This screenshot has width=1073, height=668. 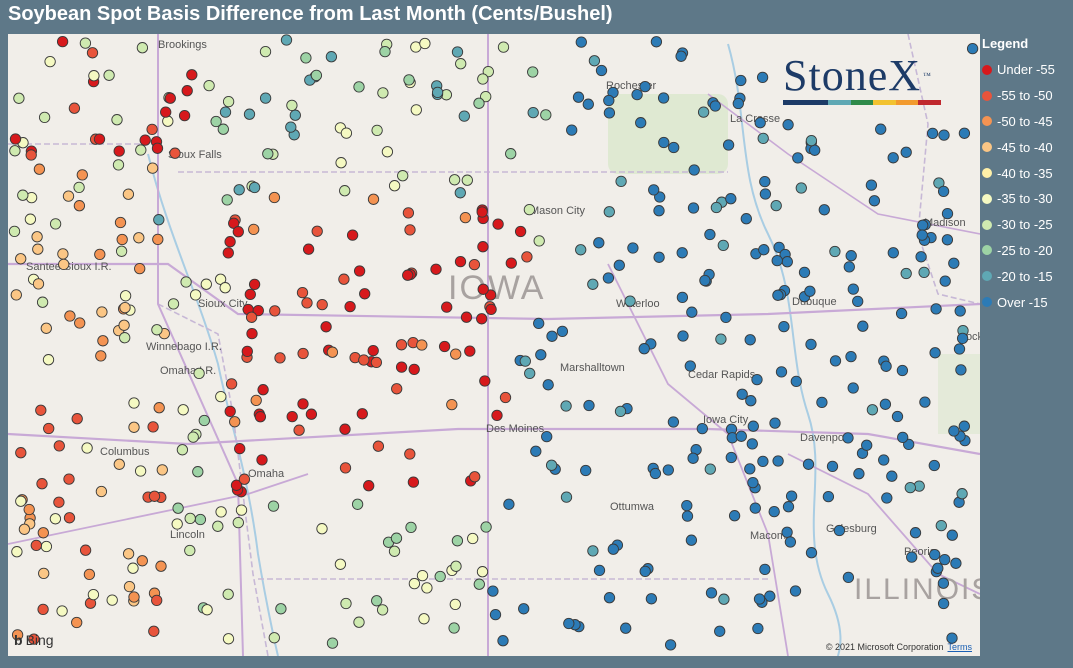 What do you see at coordinates (1027, 276) in the screenshot?
I see `legend-item: -20 to -15` at bounding box center [1027, 276].